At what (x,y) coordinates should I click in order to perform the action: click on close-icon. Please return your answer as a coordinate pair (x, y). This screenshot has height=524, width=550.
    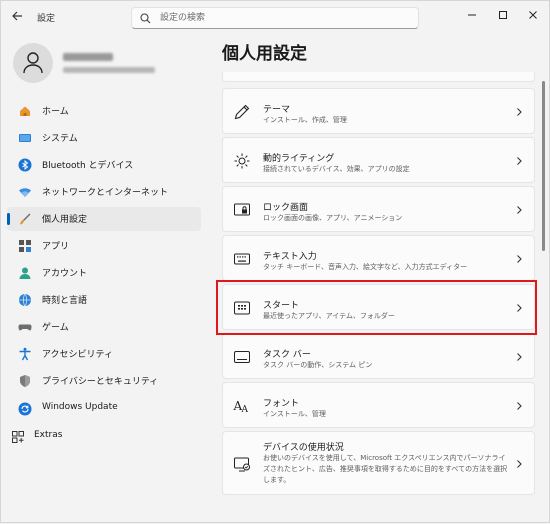
    Looking at the image, I should click on (533, 15).